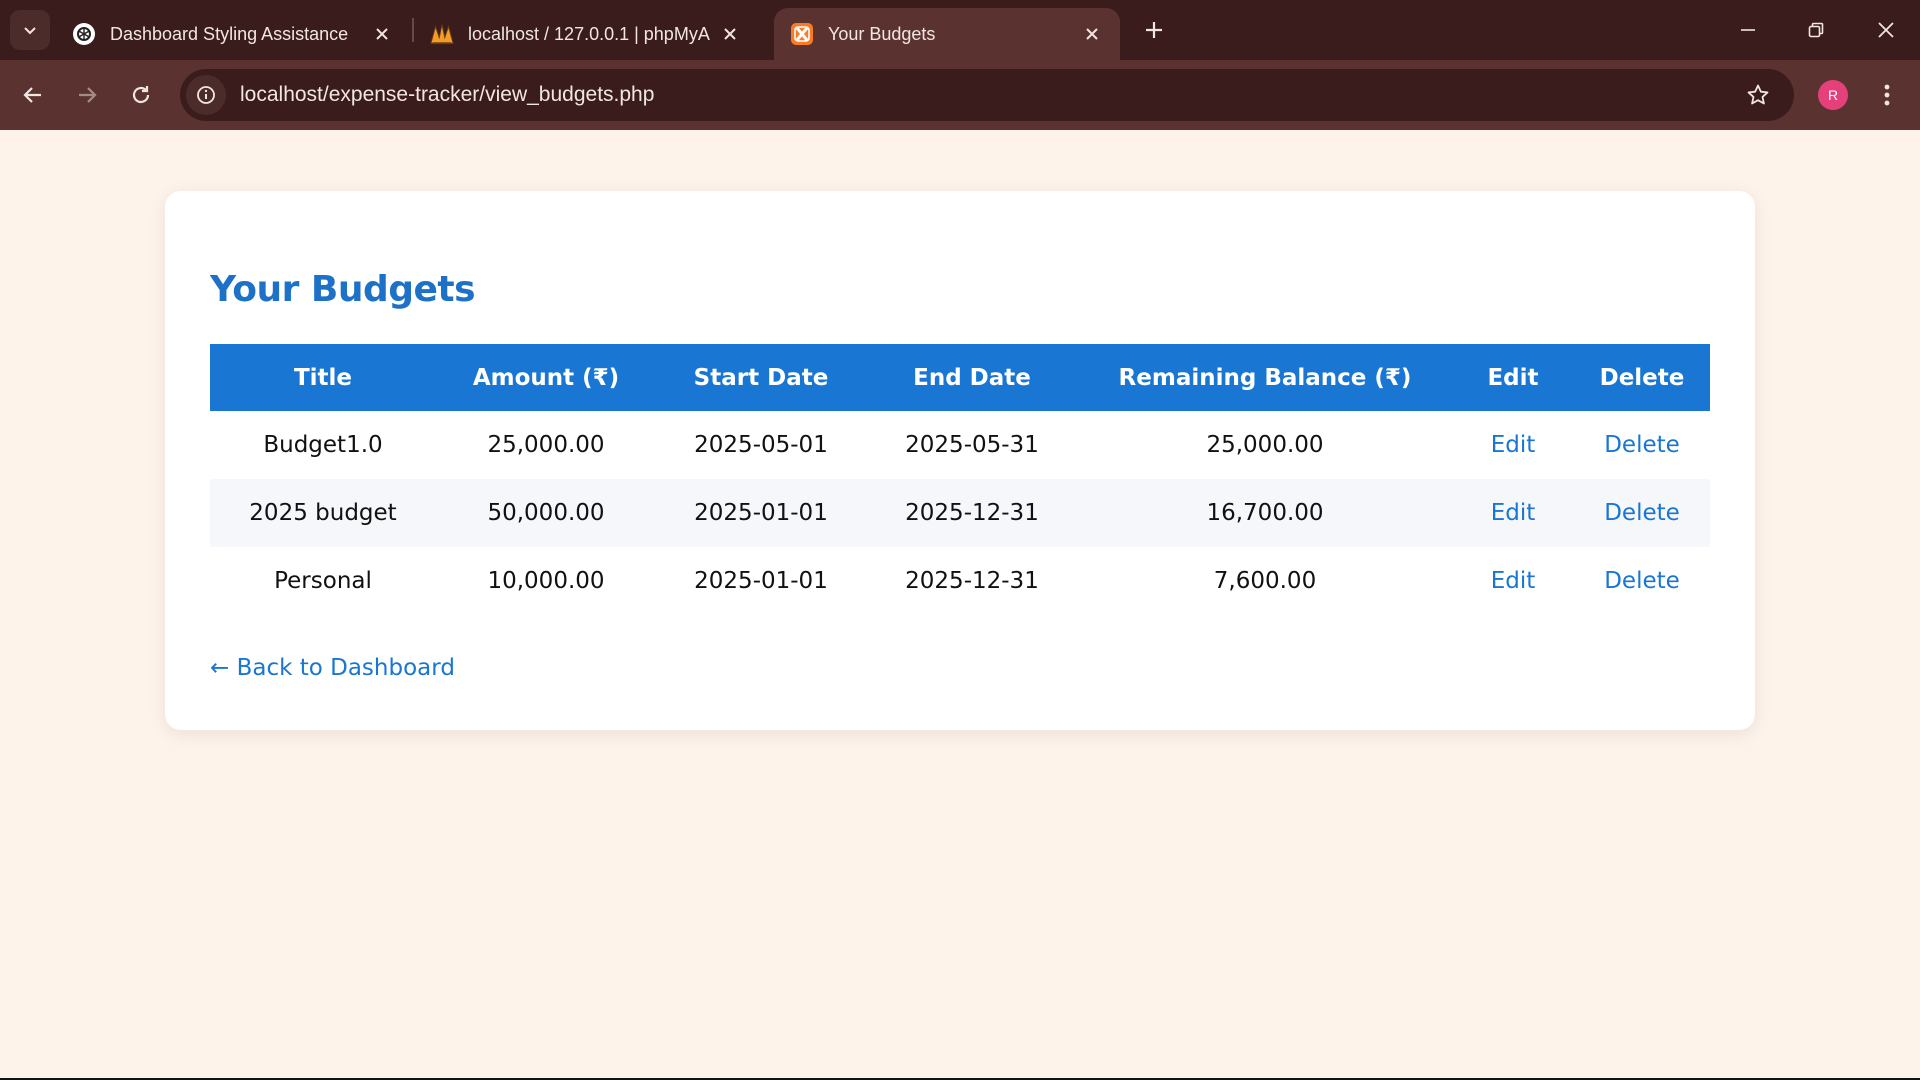 The width and height of the screenshot is (1920, 1080). I want to click on column-header-remaining-balance: Remaining Balance (₹), so click(1265, 377).